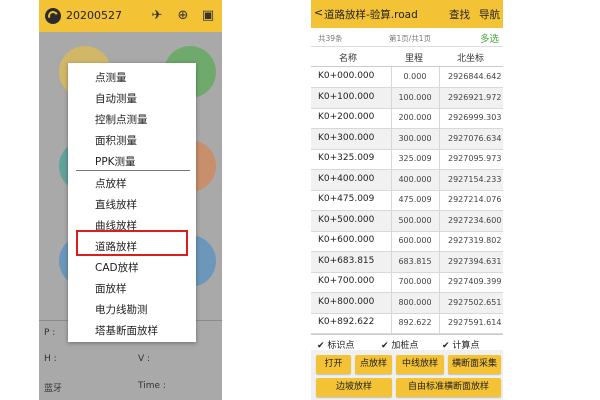 The height and width of the screenshot is (400, 600). I want to click on table-row: K0+500.000 500.000 2927234.600, so click(407, 221).